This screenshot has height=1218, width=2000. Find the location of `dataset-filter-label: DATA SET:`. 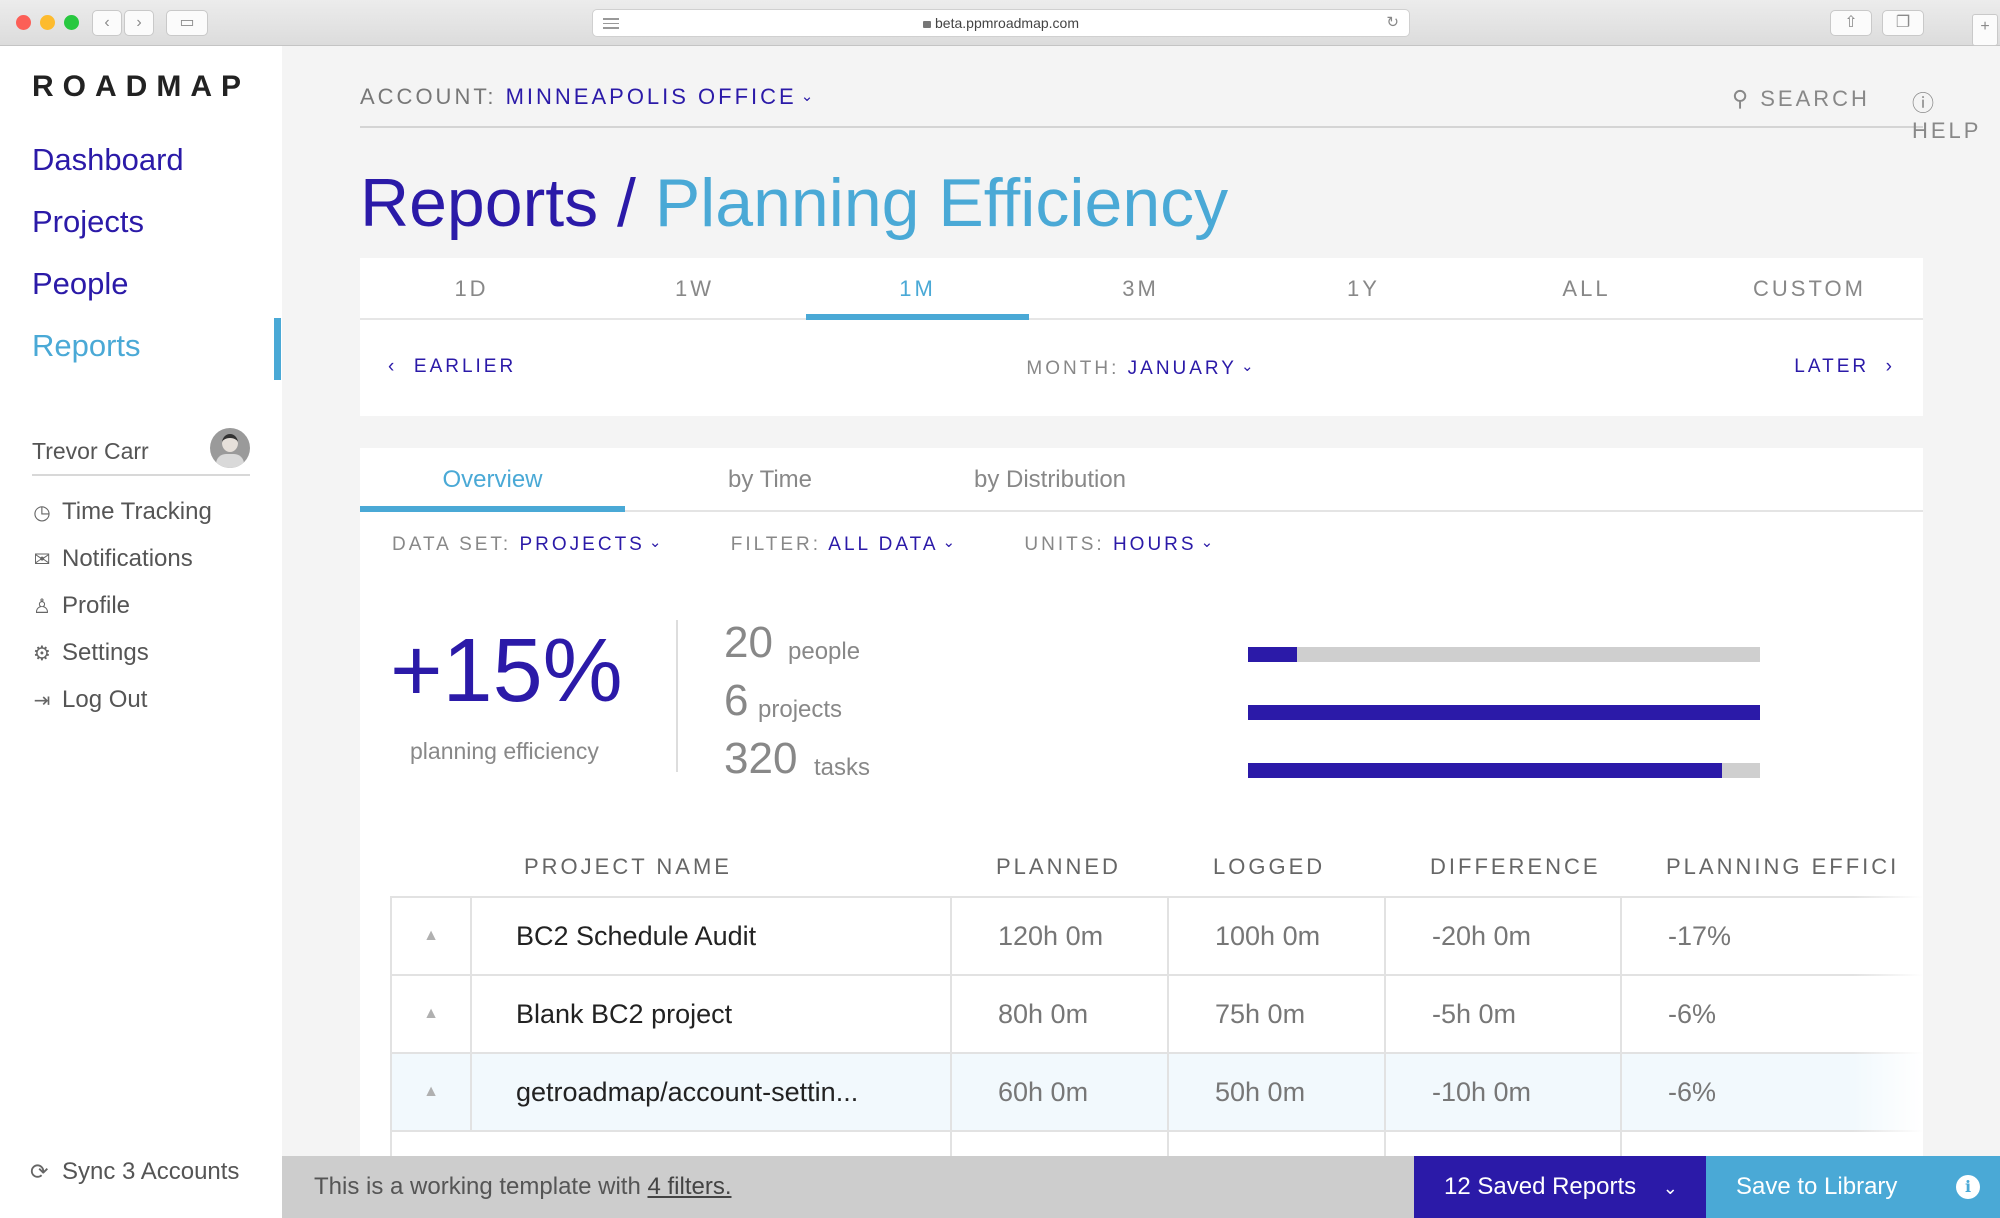

dataset-filter-label: DATA SET: is located at coordinates (452, 544).